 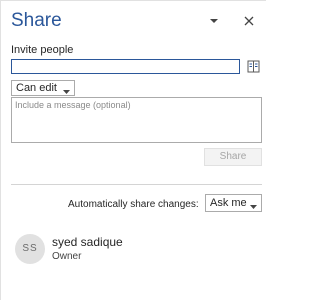 I want to click on auto-share-label: Automatically share changes:, so click(x=133, y=204).